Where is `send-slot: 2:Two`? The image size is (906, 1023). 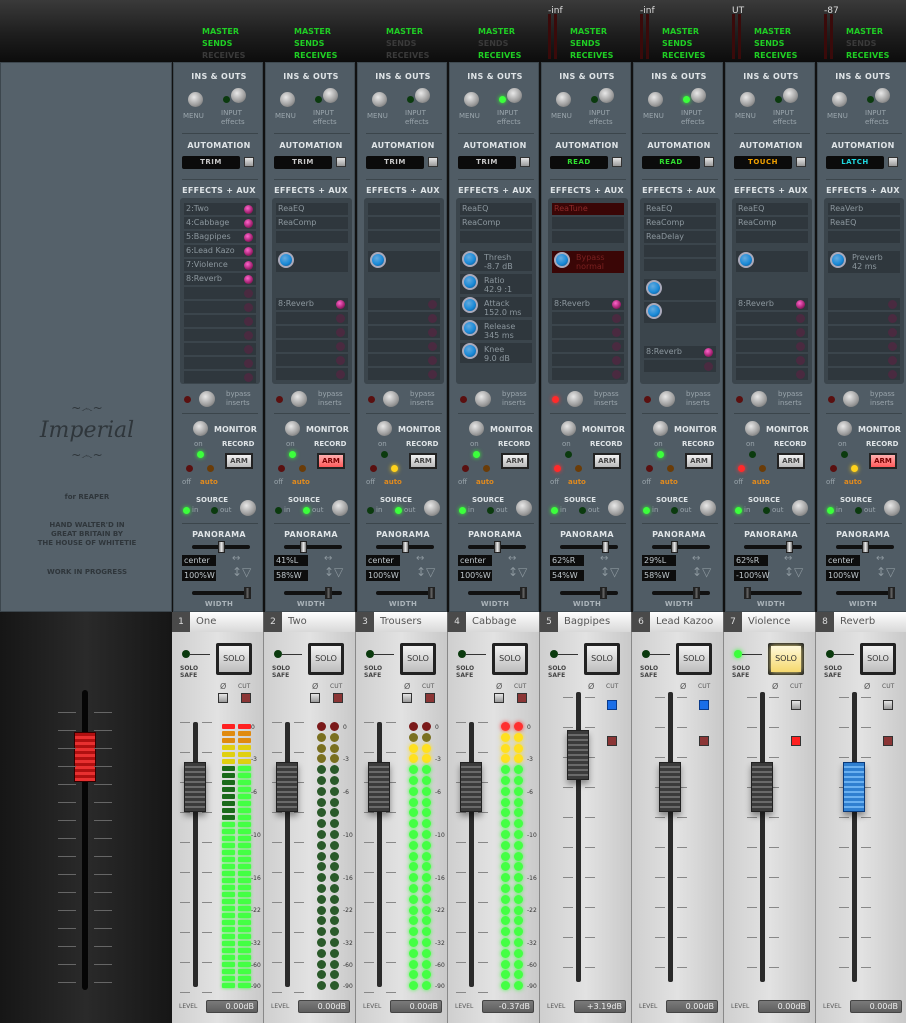
send-slot: 2:Two is located at coordinates (220, 209).